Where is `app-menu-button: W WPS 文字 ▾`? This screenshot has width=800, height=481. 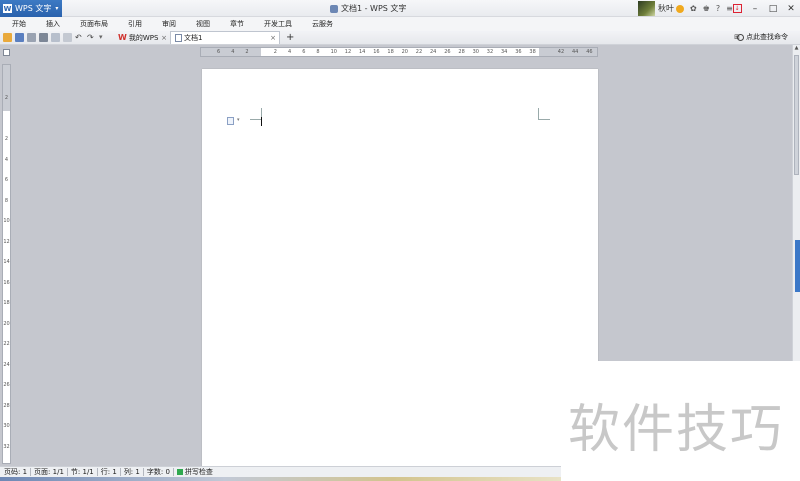
app-menu-button: W WPS 文字 ▾ is located at coordinates (31, 8).